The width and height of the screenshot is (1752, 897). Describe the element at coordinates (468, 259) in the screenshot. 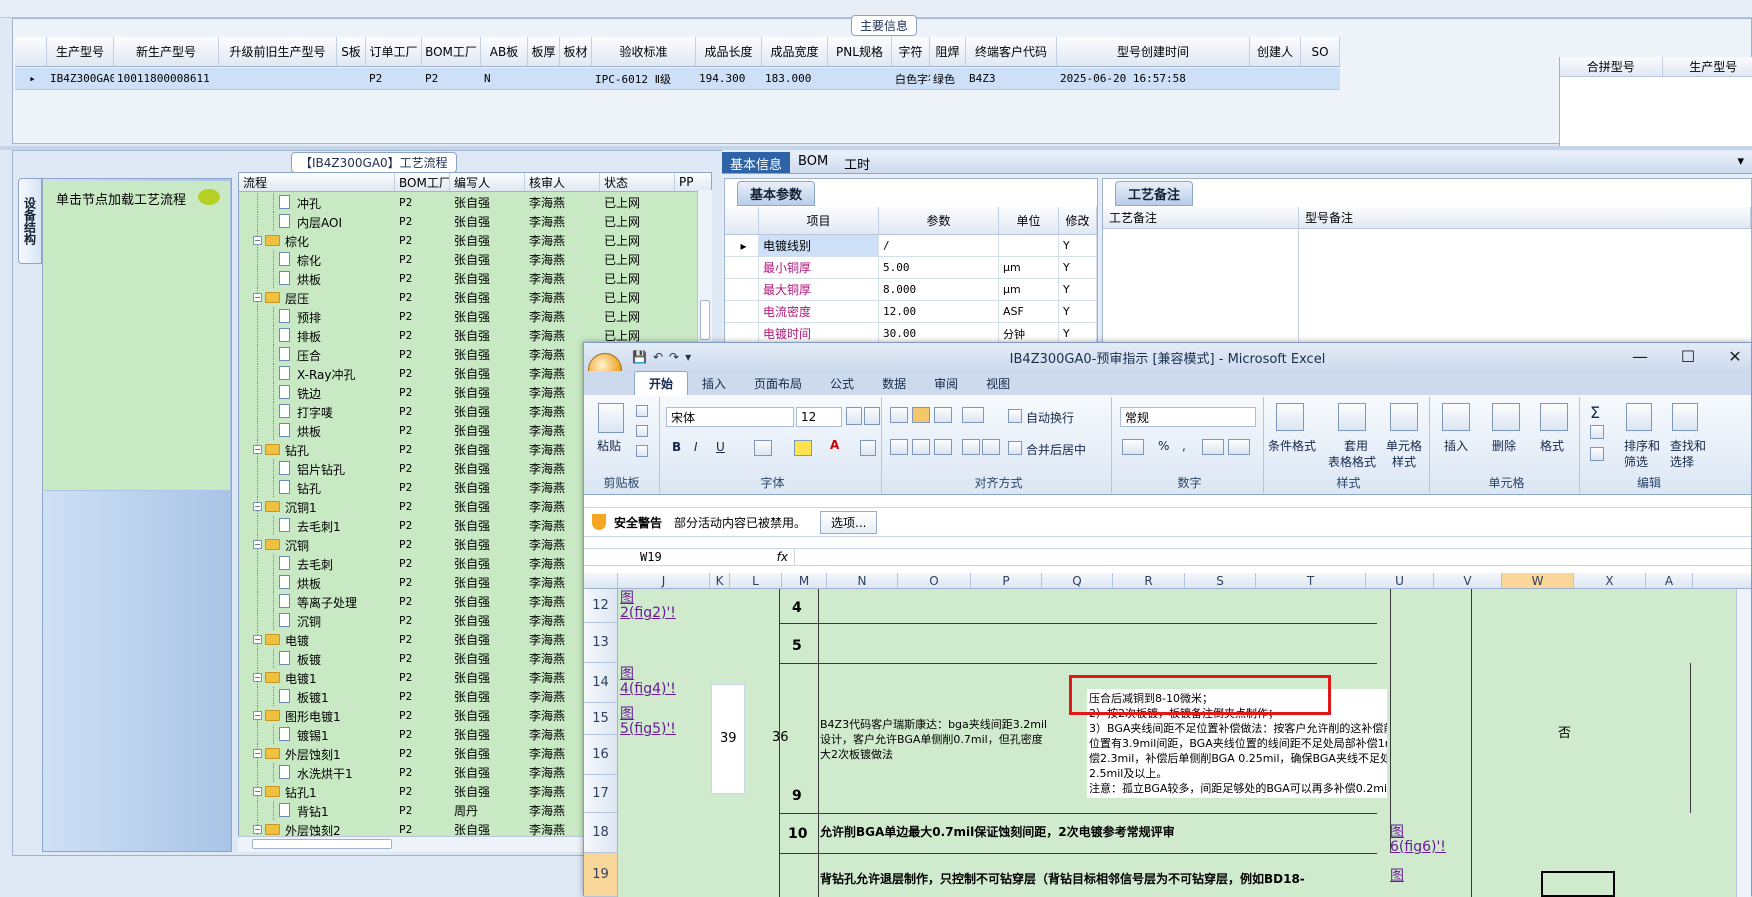

I see `tree-row: 棕化P2张自强李海燕已上网` at that location.